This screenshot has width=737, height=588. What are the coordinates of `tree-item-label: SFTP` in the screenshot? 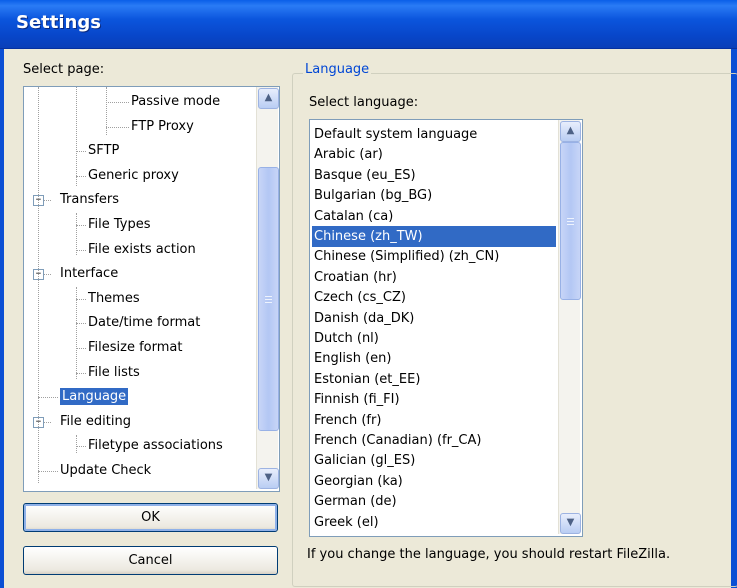 It's located at (104, 151).